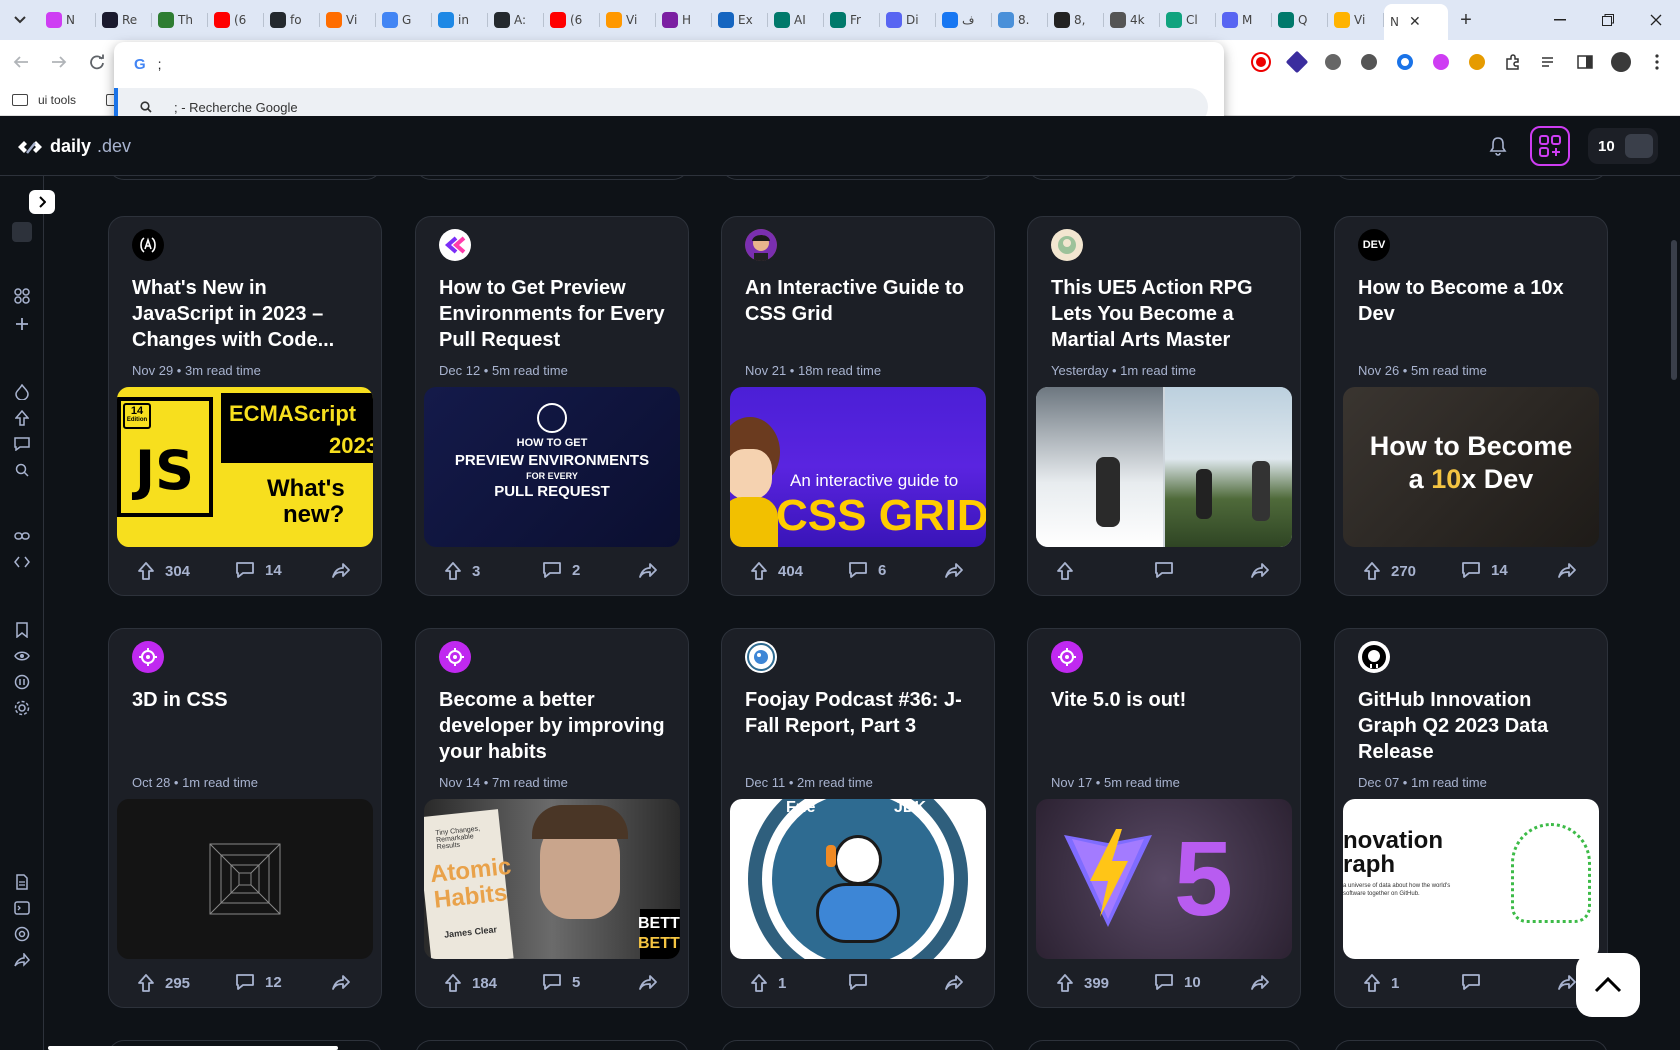 Image resolution: width=1680 pixels, height=1050 pixels. What do you see at coordinates (1261, 62) in the screenshot?
I see `extension-eye-icon` at bounding box center [1261, 62].